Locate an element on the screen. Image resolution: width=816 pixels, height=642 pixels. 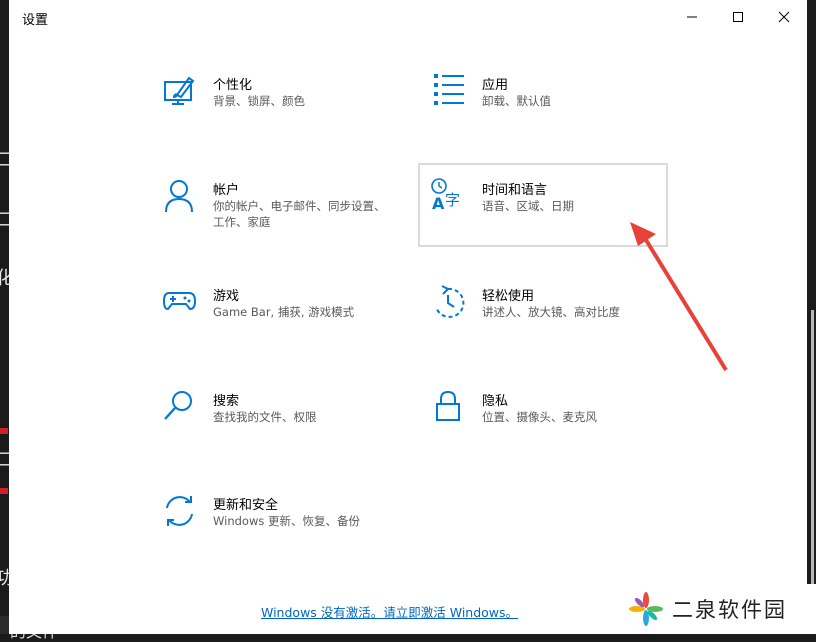
tile-description: Game Bar, 捕获, 游戏模式 is located at coordinates (284, 312).